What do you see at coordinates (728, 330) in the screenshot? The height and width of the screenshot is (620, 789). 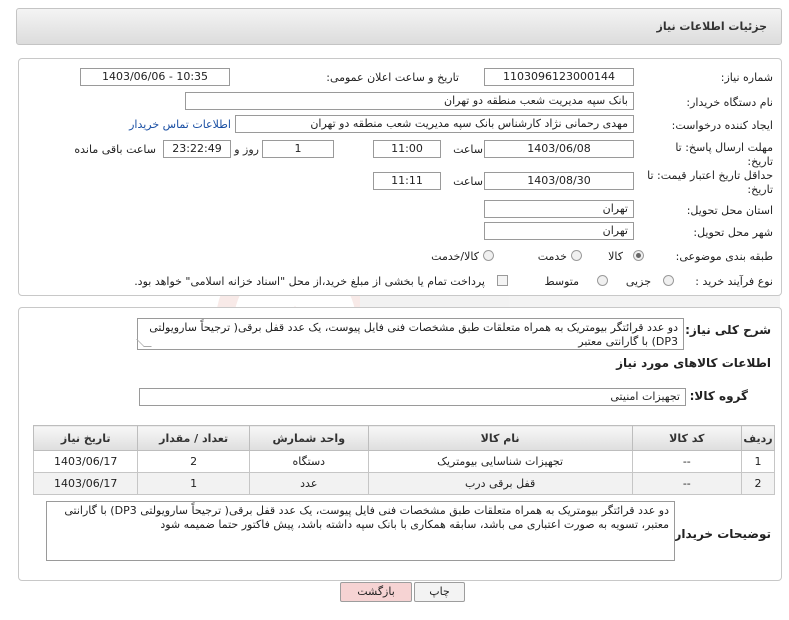 I see `description-label: شرح کلی نیاز:` at bounding box center [728, 330].